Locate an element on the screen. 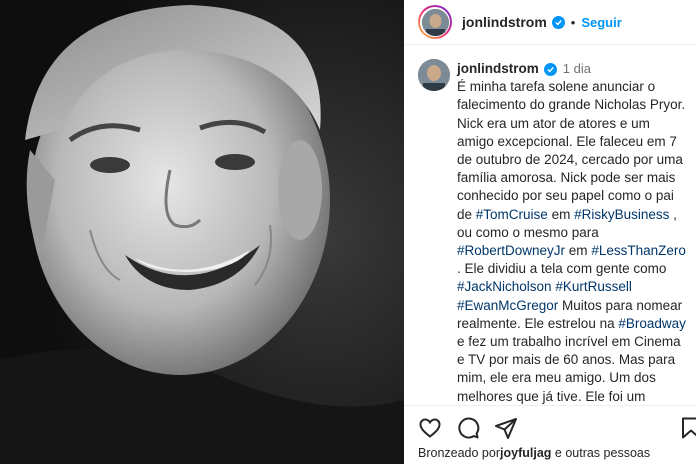 The width and height of the screenshot is (696, 464). liked-by-user: joyfuljag is located at coordinates (525, 453).